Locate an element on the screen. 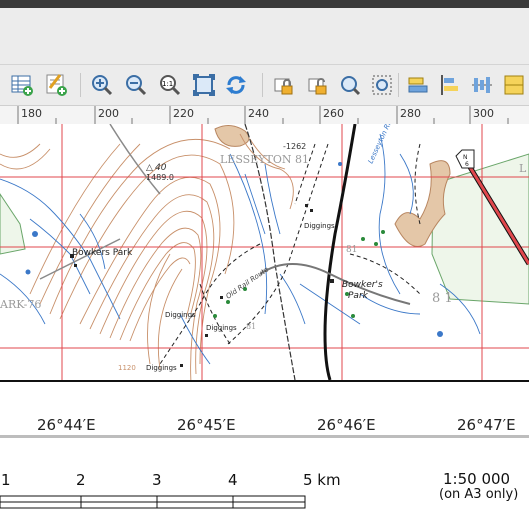 The width and height of the screenshot is (529, 531). ruler-label: 200 is located at coordinates (108, 113).